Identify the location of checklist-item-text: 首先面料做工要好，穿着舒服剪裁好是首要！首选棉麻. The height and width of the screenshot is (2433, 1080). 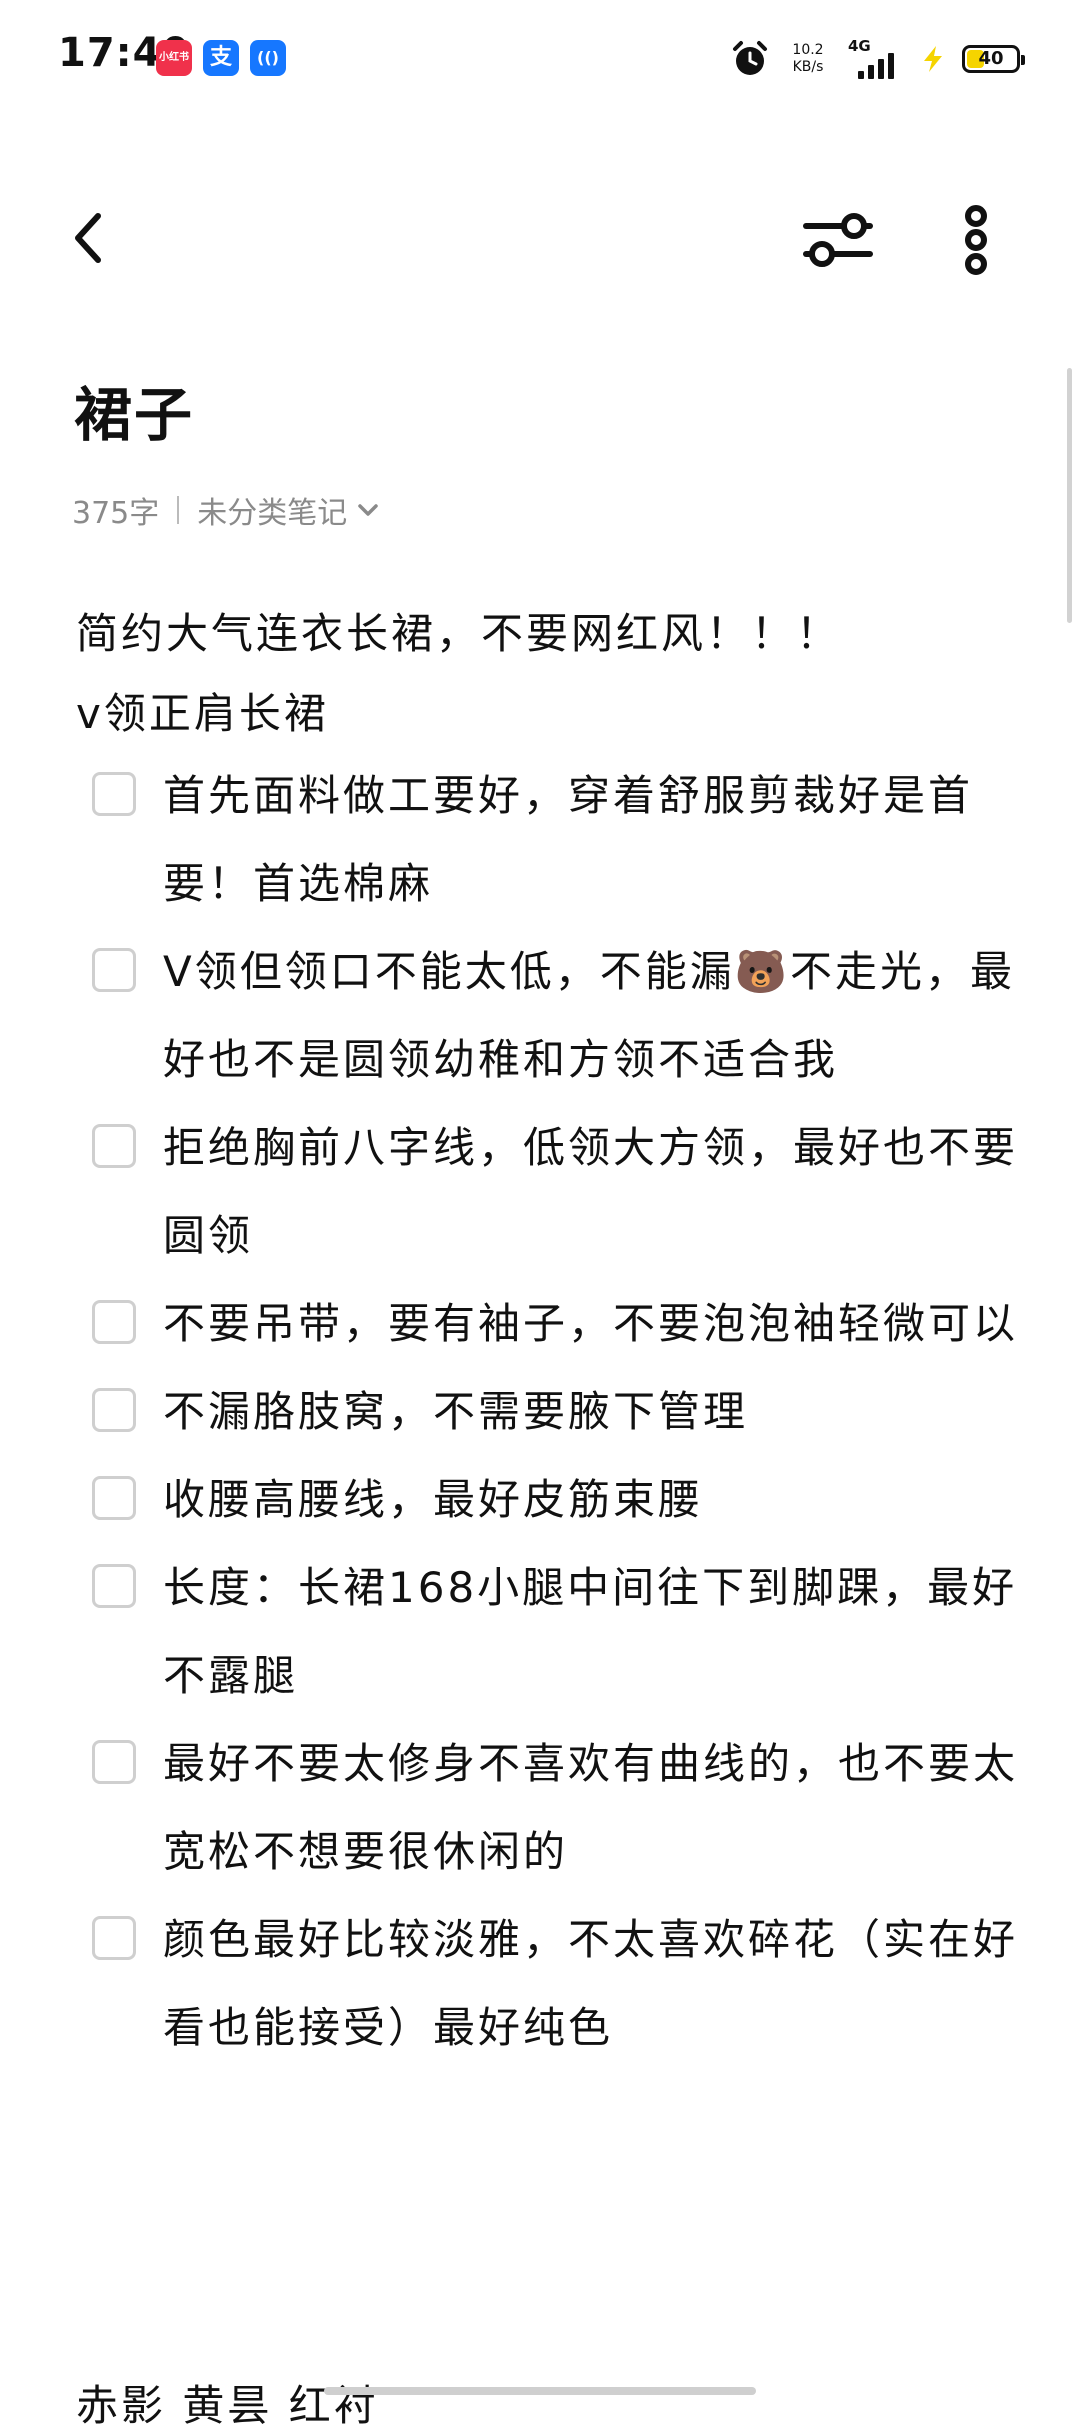
(568, 839).